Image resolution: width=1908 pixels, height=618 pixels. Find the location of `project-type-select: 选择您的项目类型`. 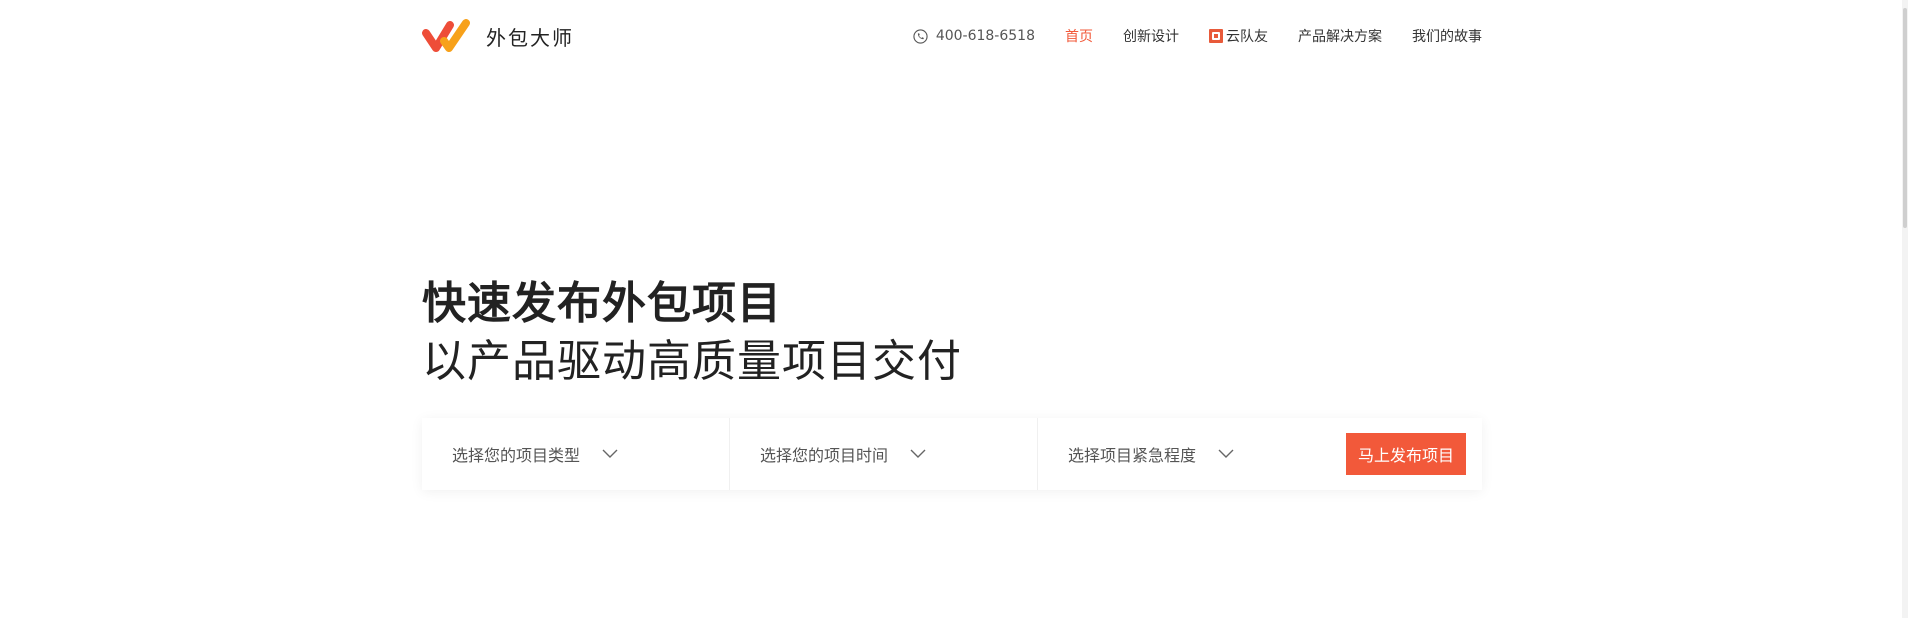

project-type-select: 选择您的项目类型 is located at coordinates (576, 454).